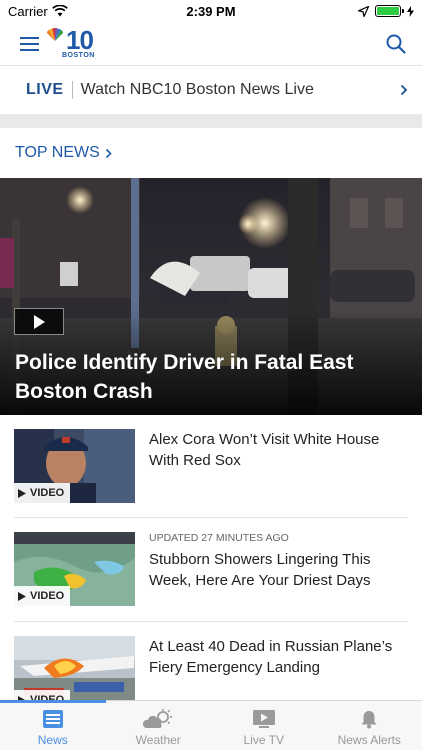 The height and width of the screenshot is (750, 422). I want to click on battery-level, so click(388, 11).